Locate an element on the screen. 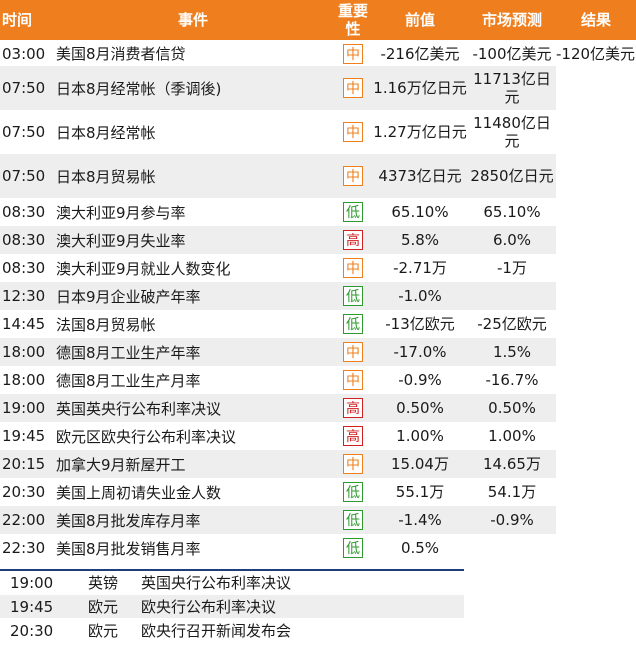 The image size is (636, 648). header-importance: 重要 性 is located at coordinates (352, 20).